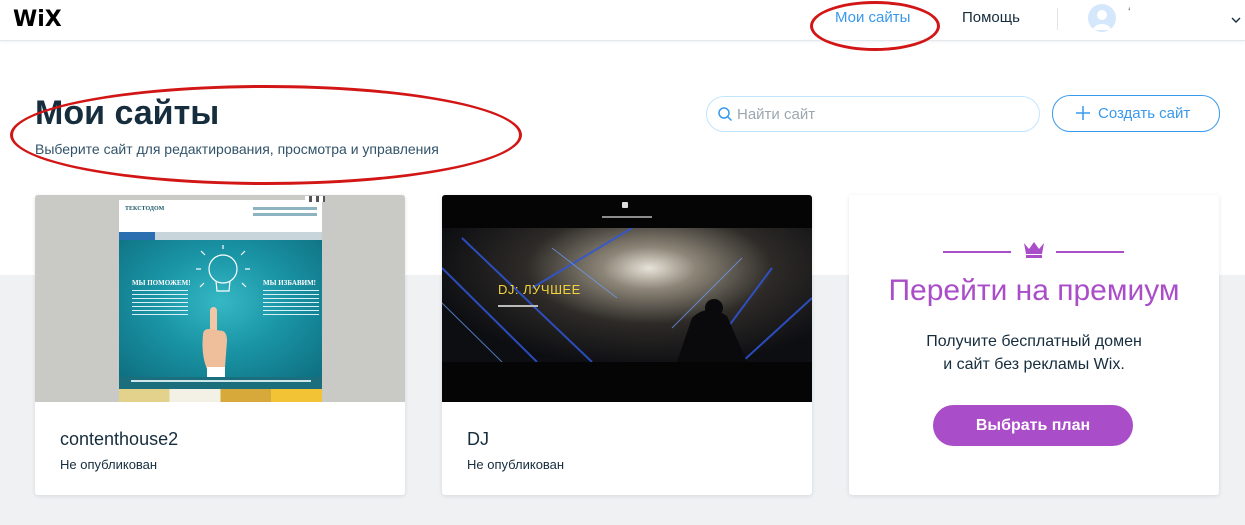 This screenshot has height=525, width=1245. I want to click on thumbnail-footer-strip, so click(220, 383).